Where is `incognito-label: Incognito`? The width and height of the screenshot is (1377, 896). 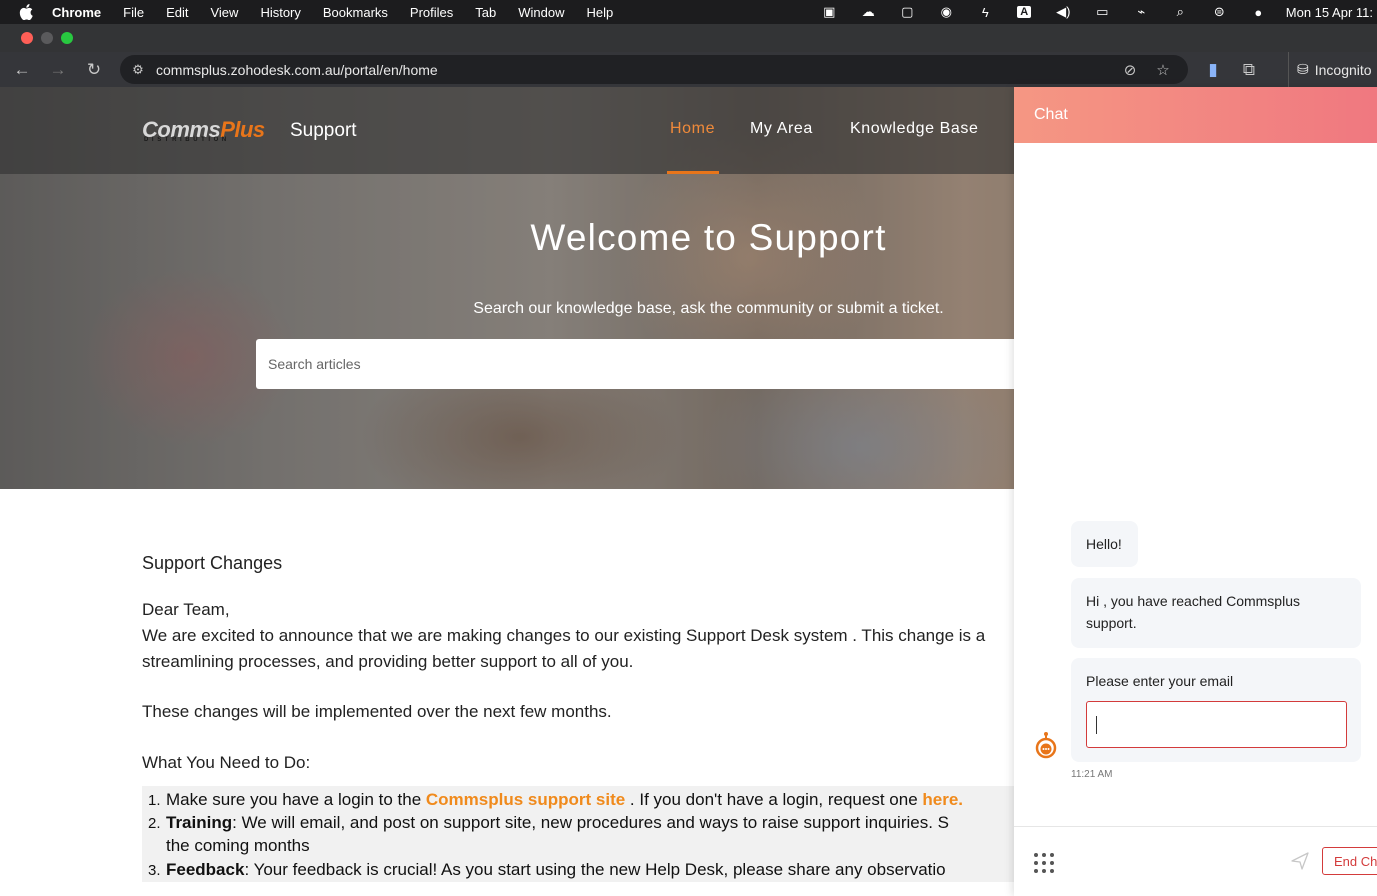 incognito-label: Incognito is located at coordinates (1343, 69).